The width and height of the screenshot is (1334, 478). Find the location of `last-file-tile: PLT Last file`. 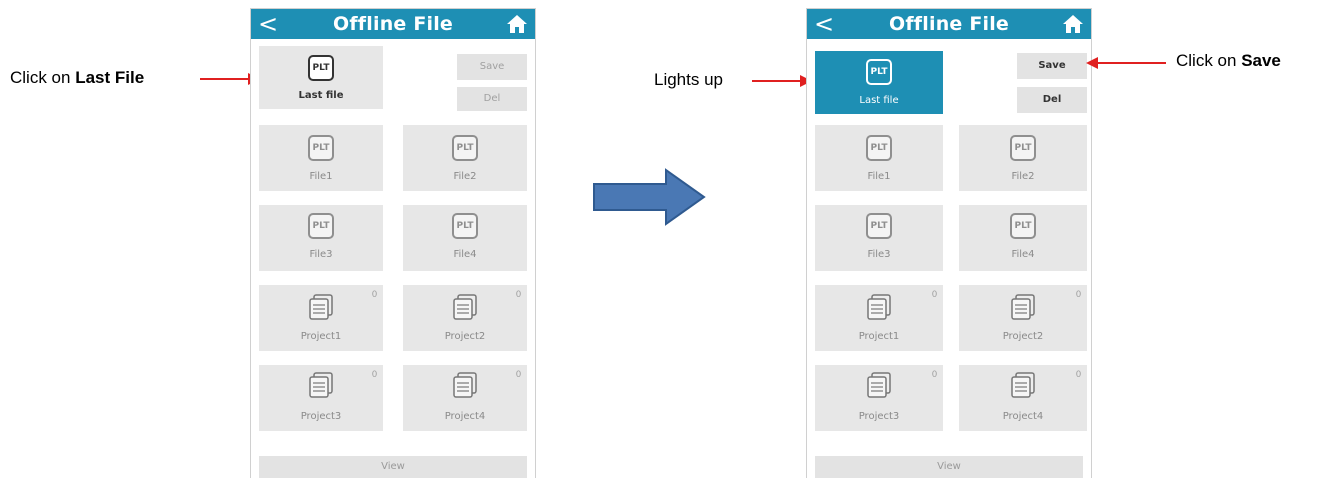

last-file-tile: PLT Last file is located at coordinates (321, 77).